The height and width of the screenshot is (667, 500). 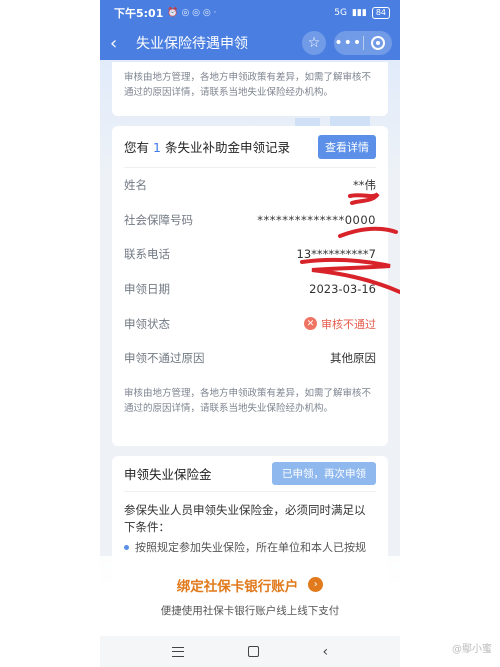 I want to click on row-status: 申领状态 ✕ 审核不通过, so click(x=250, y=323).